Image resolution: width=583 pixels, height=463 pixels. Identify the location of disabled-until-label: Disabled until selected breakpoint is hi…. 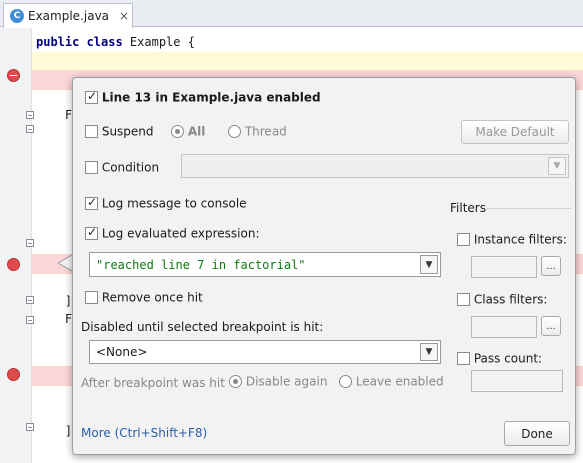
(202, 327).